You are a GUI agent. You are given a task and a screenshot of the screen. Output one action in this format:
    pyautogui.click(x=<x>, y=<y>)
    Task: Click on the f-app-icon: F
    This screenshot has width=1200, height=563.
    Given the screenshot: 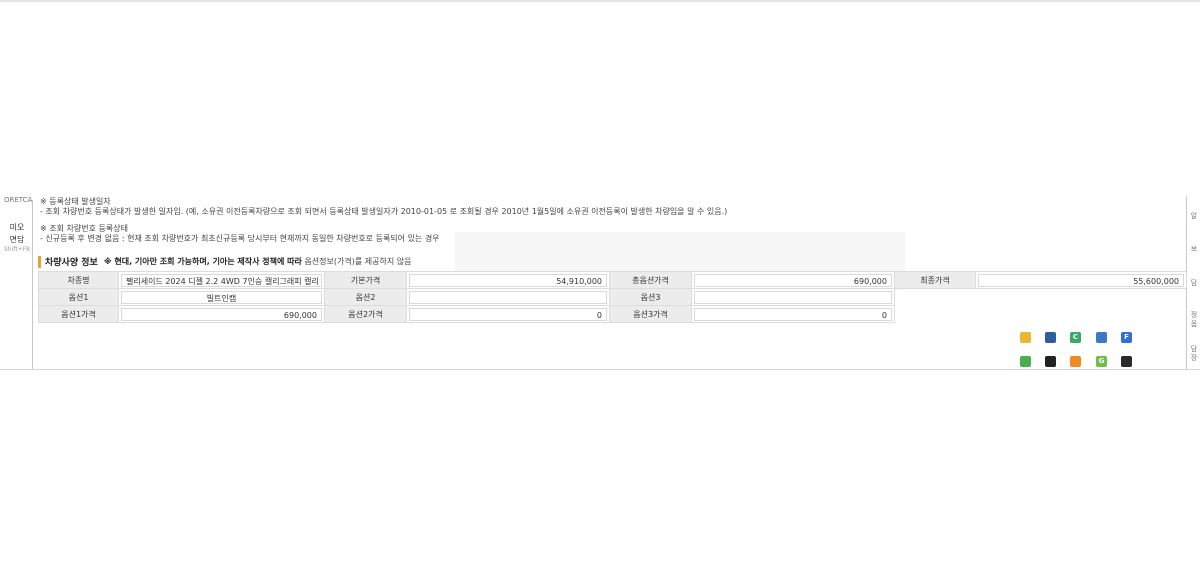 What is the action you would take?
    pyautogui.click(x=1126, y=337)
    